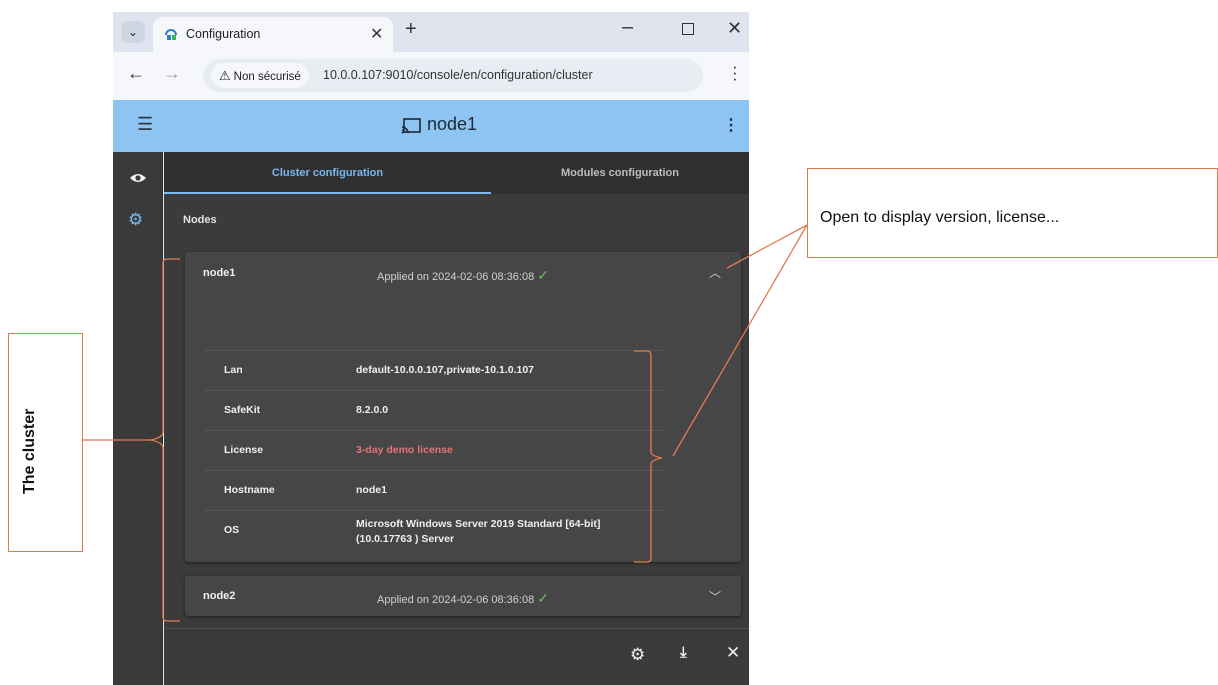  I want to click on license-value: 3-day demo license, so click(404, 450).